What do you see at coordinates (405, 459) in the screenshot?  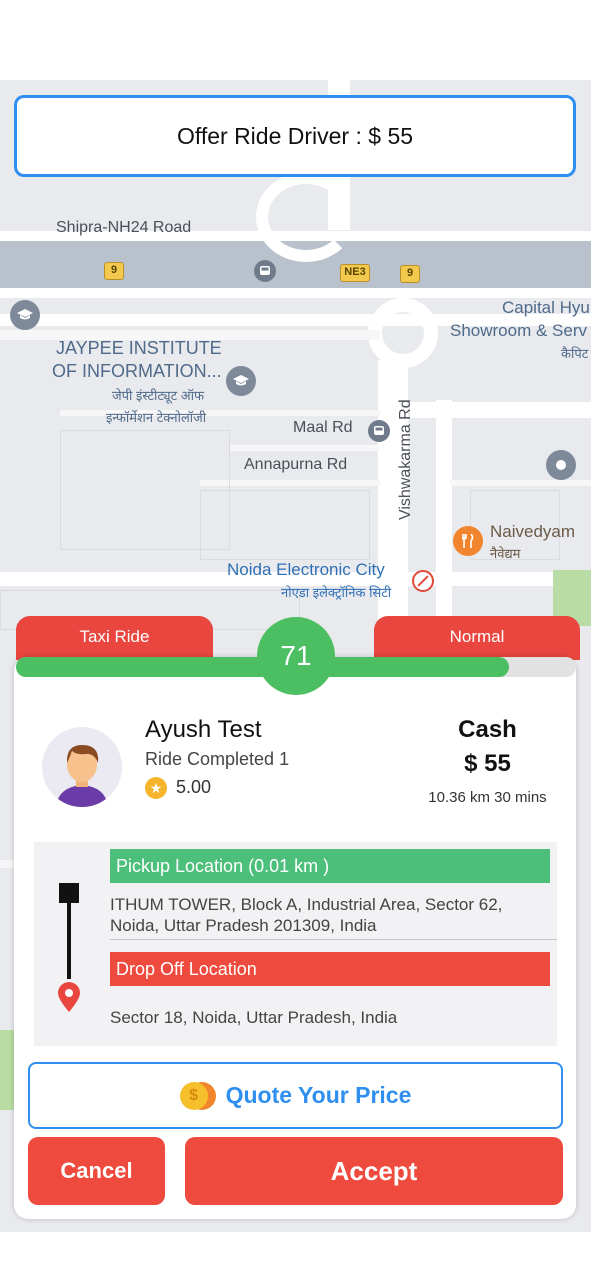 I see `road-label: Vishwakarma Rd` at bounding box center [405, 459].